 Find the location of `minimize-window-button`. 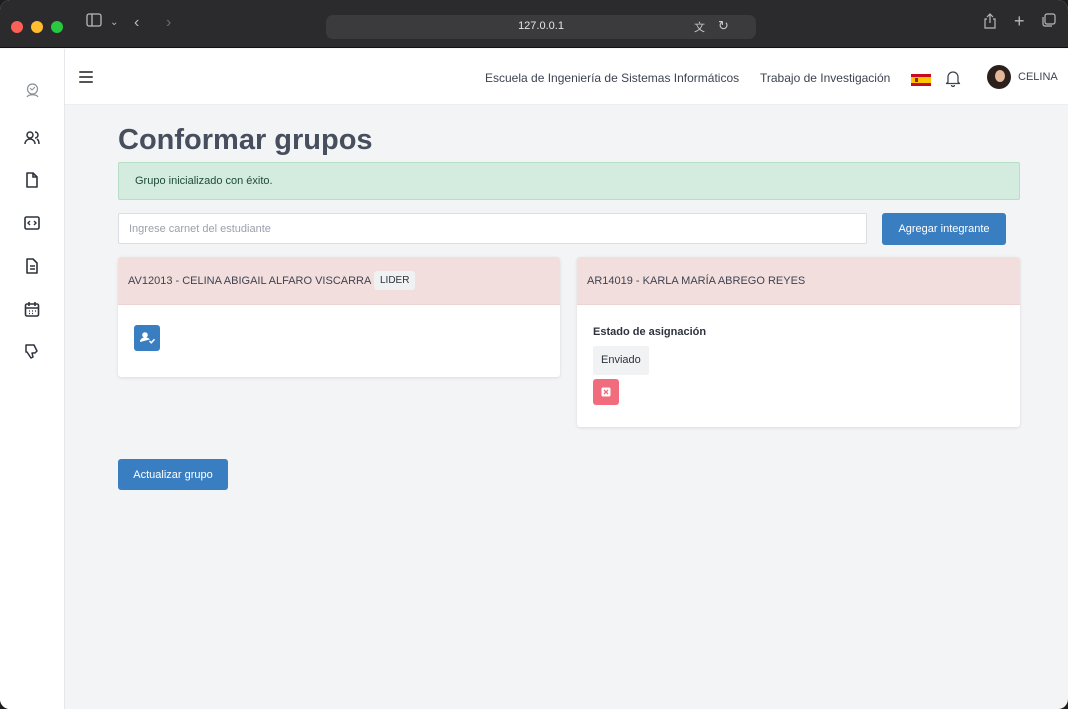

minimize-window-button is located at coordinates (37, 27).